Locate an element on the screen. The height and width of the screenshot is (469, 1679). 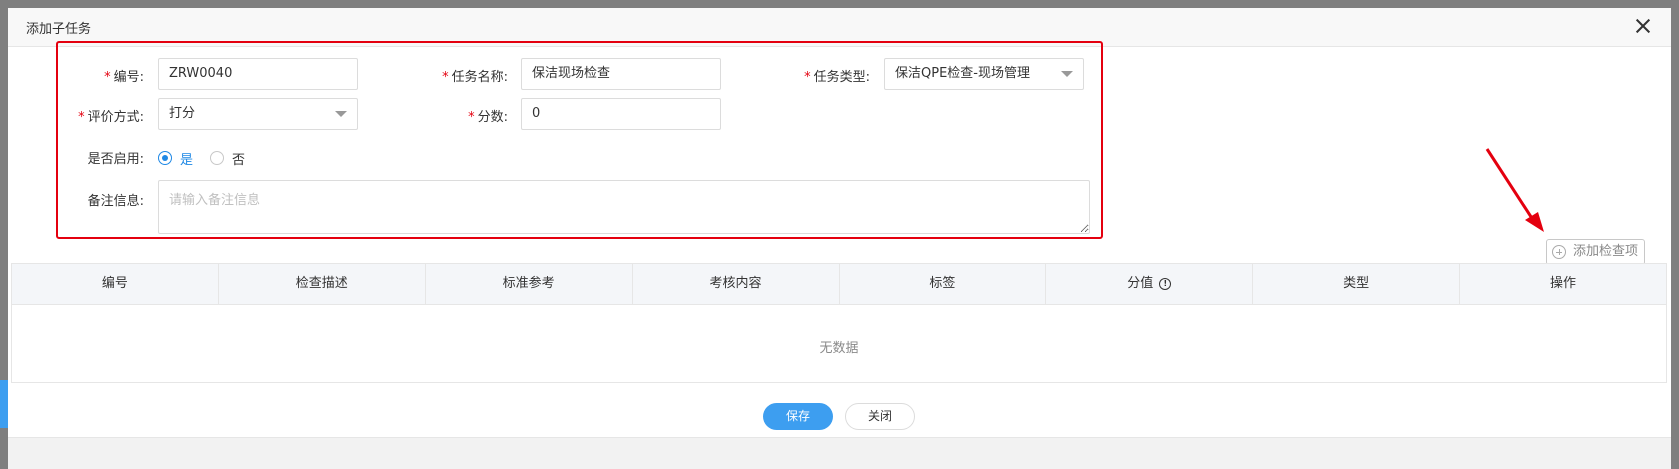
note-textarea is located at coordinates (624, 207).